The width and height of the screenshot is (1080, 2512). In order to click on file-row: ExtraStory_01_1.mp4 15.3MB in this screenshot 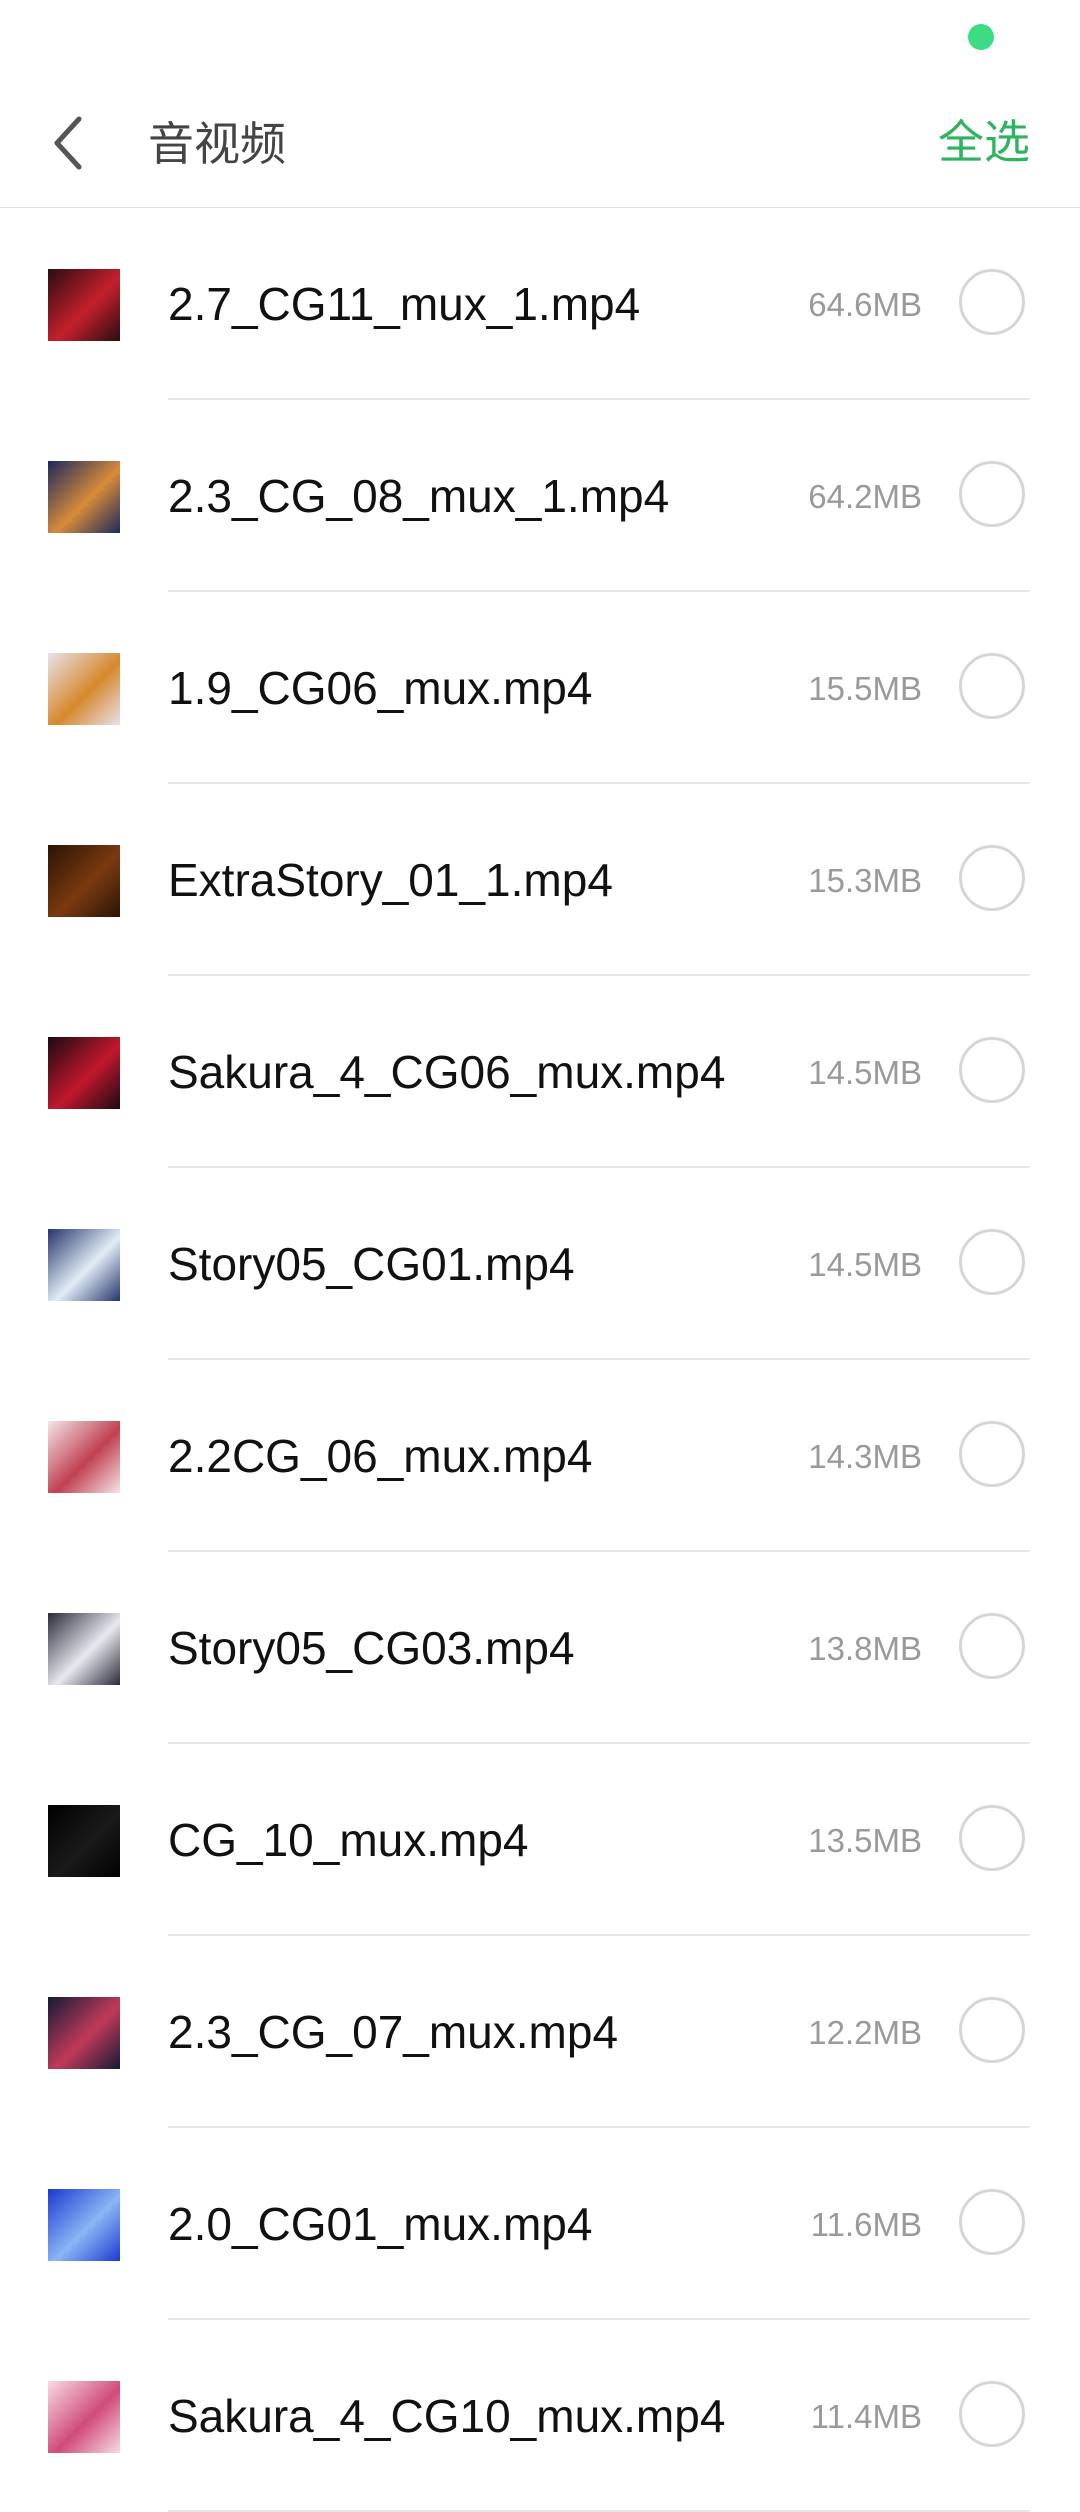, I will do `click(540, 880)`.